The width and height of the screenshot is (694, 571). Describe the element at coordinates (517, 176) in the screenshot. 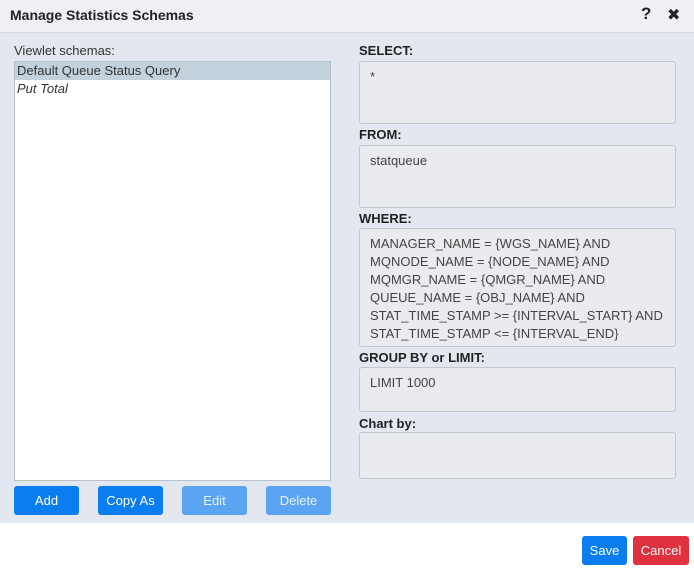

I see `from-field: statqueue` at that location.